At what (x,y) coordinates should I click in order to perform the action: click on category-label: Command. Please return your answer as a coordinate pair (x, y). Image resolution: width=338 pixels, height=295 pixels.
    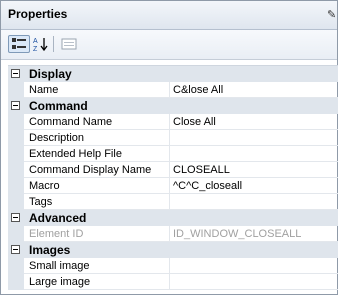
    Looking at the image, I should click on (58, 106).